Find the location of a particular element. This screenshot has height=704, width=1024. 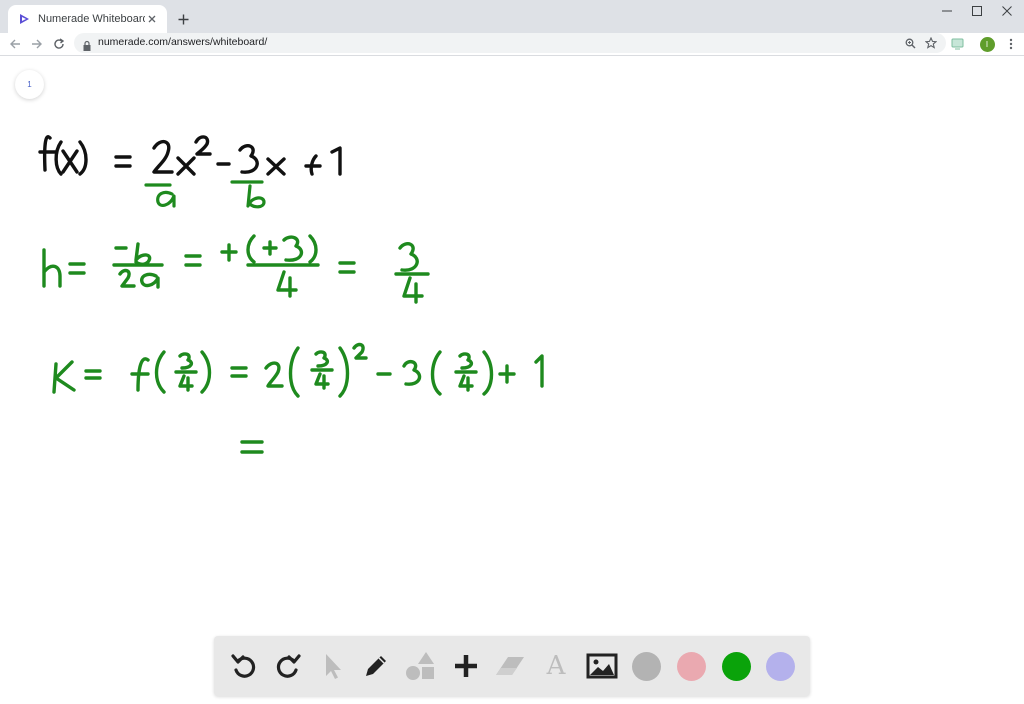

eraser-icon is located at coordinates (510, 666).